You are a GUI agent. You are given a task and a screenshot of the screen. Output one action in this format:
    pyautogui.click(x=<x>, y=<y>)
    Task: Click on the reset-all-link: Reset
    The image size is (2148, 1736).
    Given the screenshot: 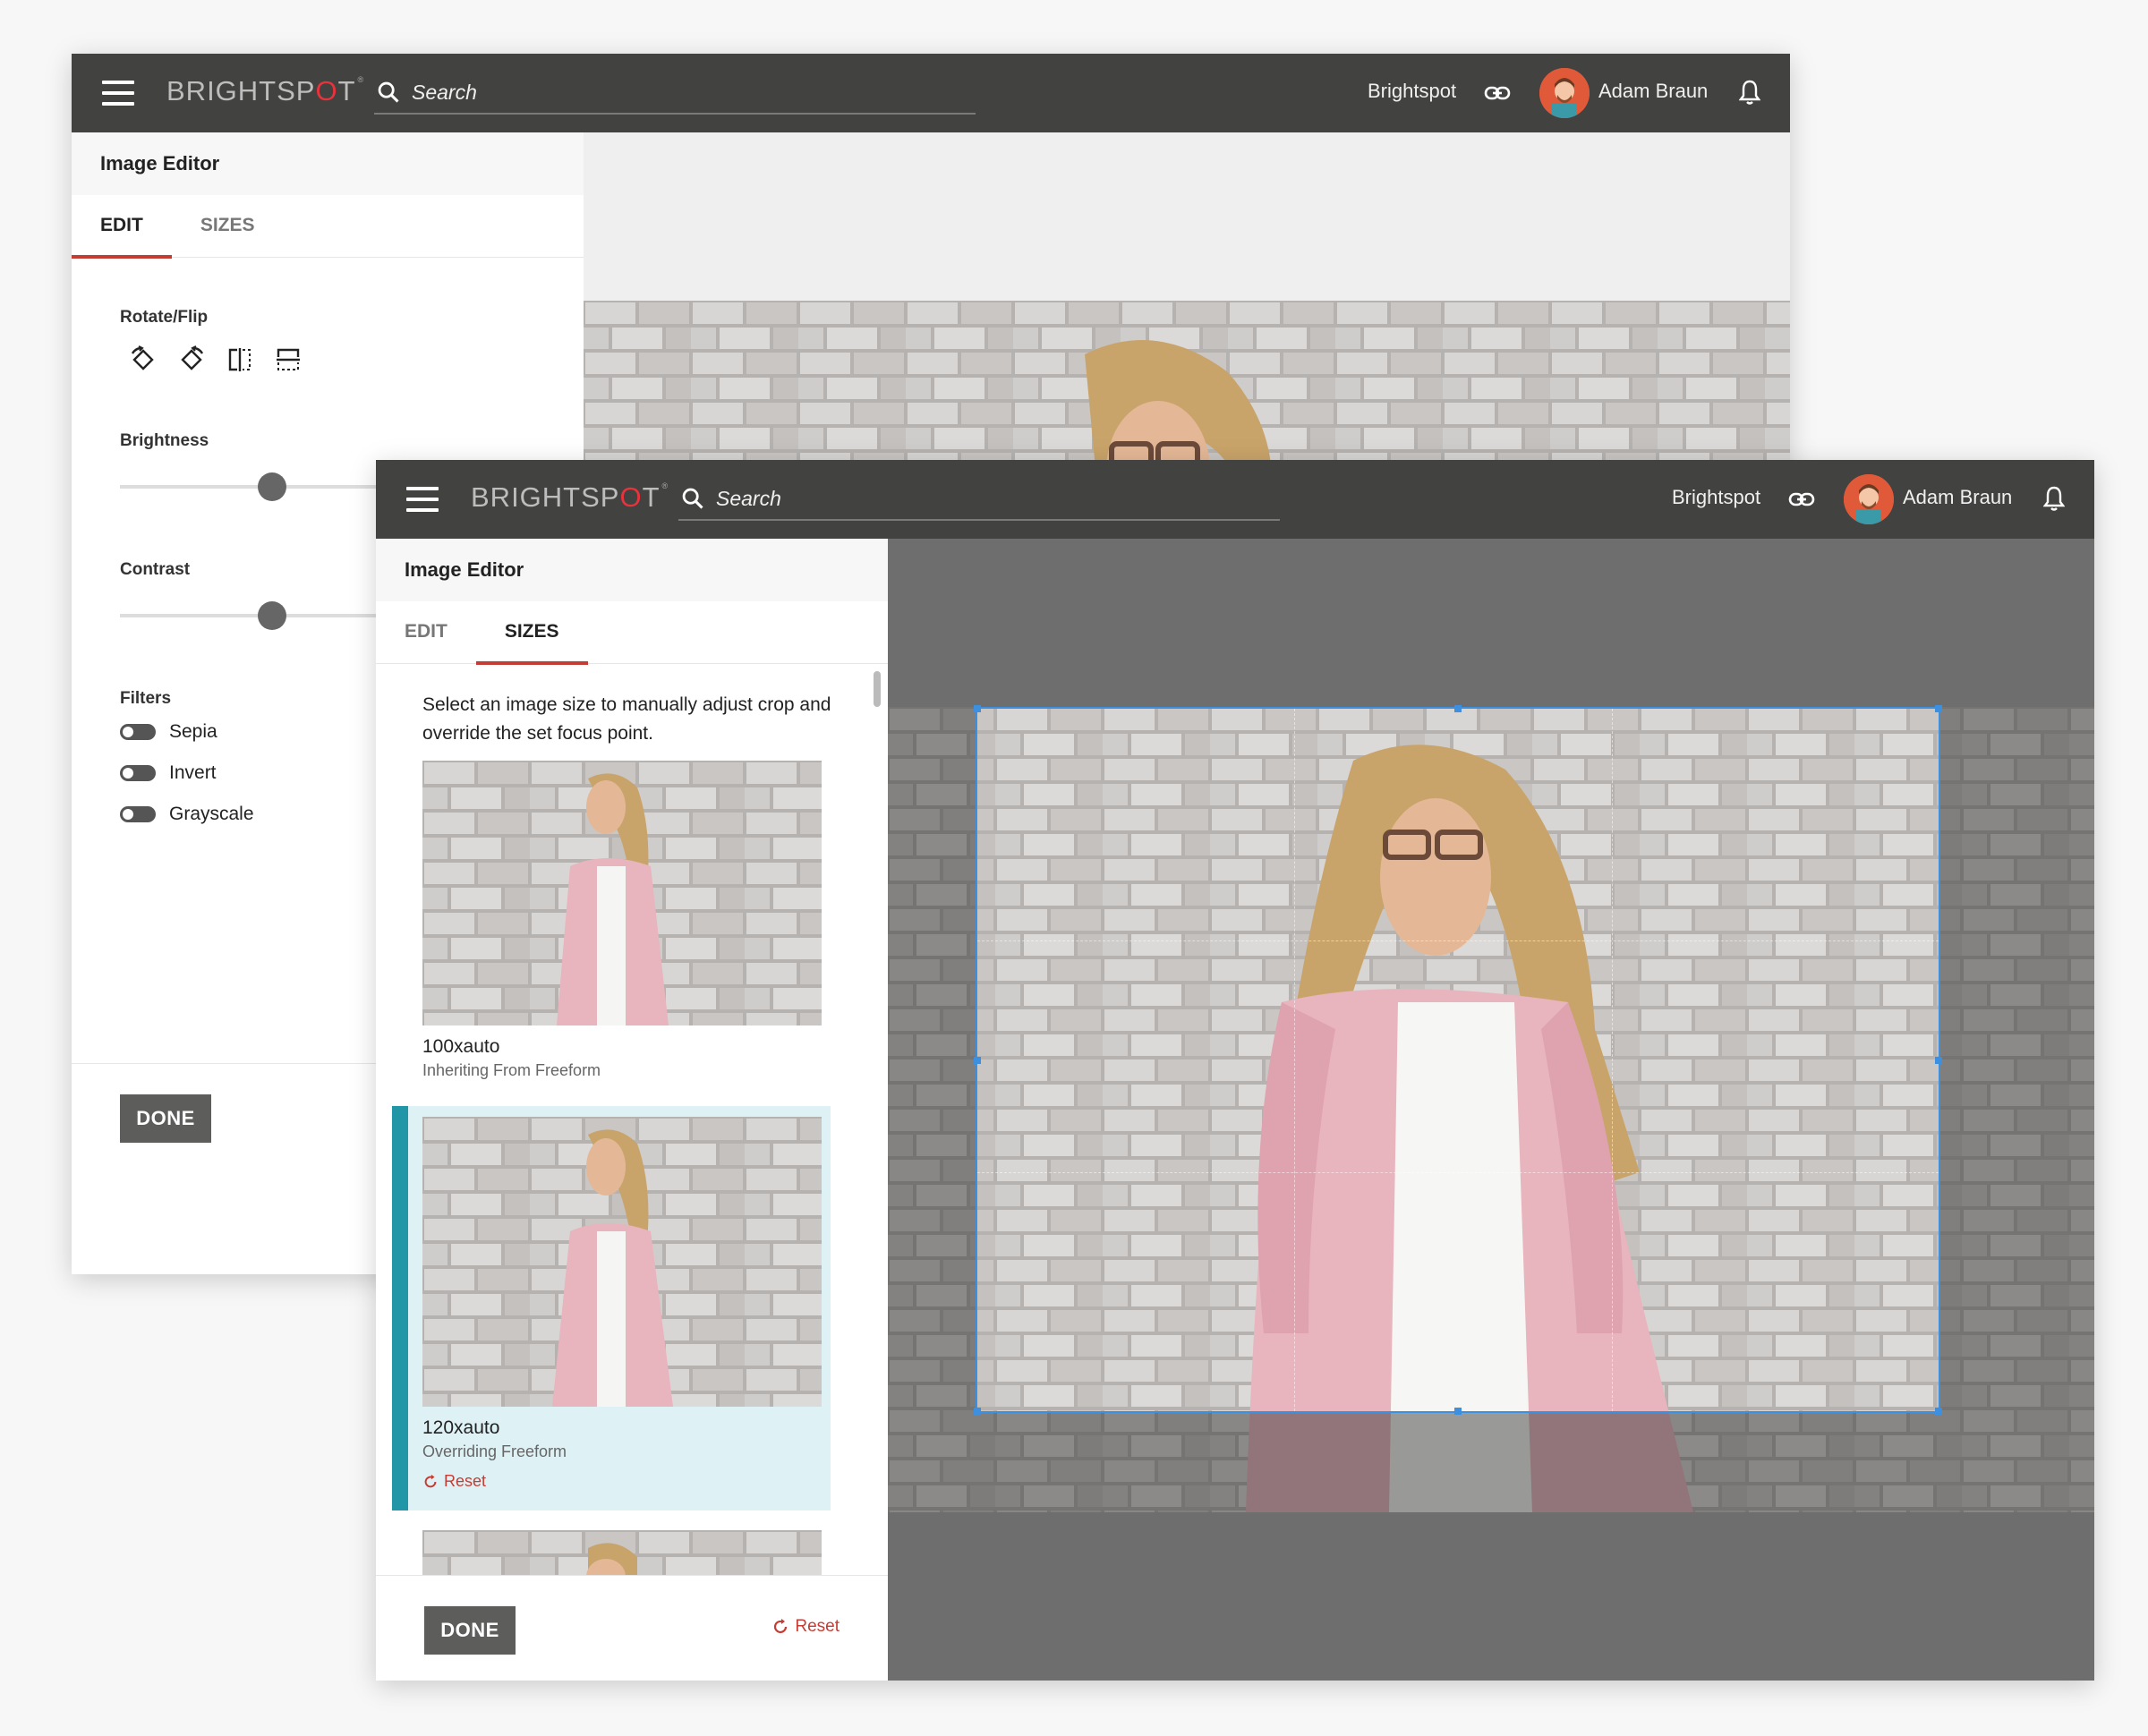 What is the action you would take?
    pyautogui.click(x=805, y=1627)
    